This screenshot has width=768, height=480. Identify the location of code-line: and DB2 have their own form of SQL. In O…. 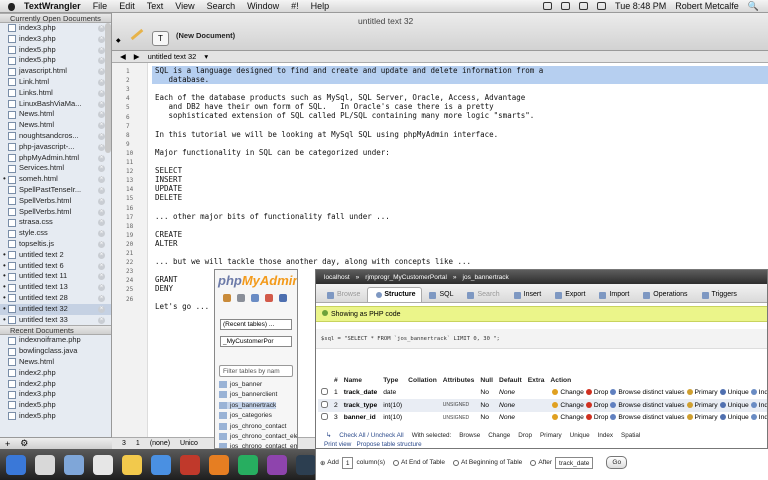
(349, 106).